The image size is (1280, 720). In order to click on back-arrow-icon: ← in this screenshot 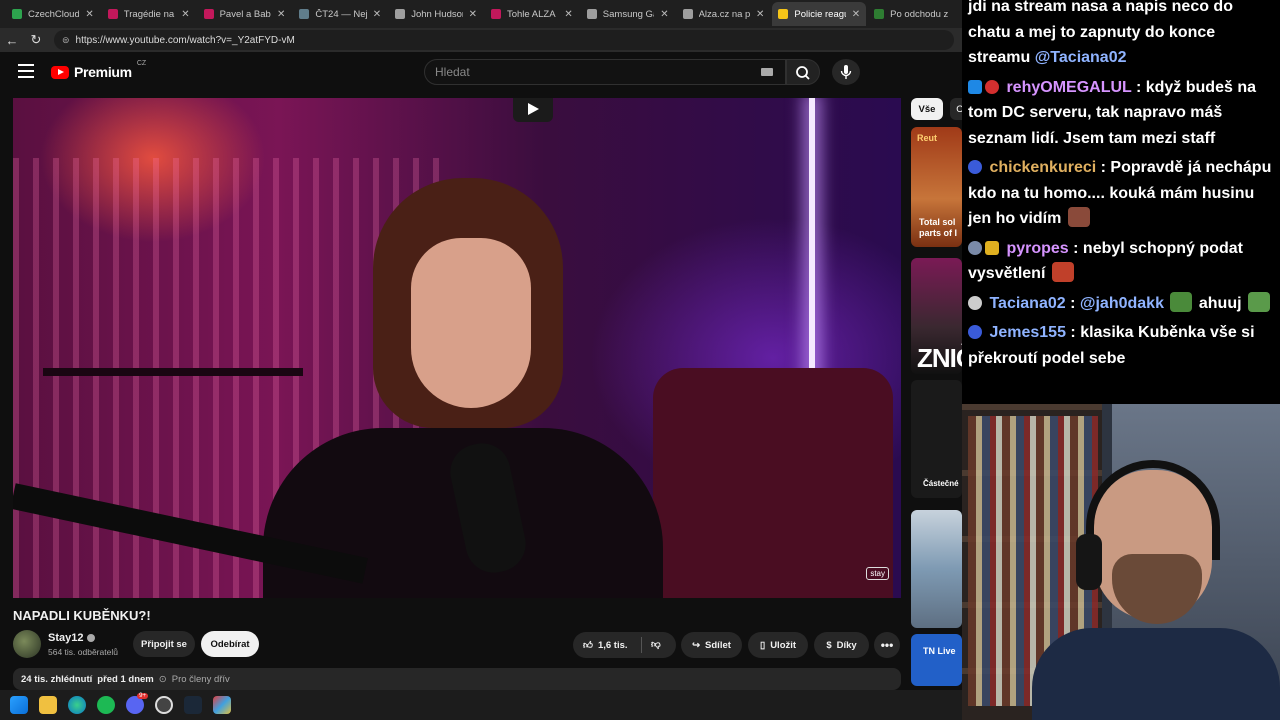, I will do `click(12, 40)`.